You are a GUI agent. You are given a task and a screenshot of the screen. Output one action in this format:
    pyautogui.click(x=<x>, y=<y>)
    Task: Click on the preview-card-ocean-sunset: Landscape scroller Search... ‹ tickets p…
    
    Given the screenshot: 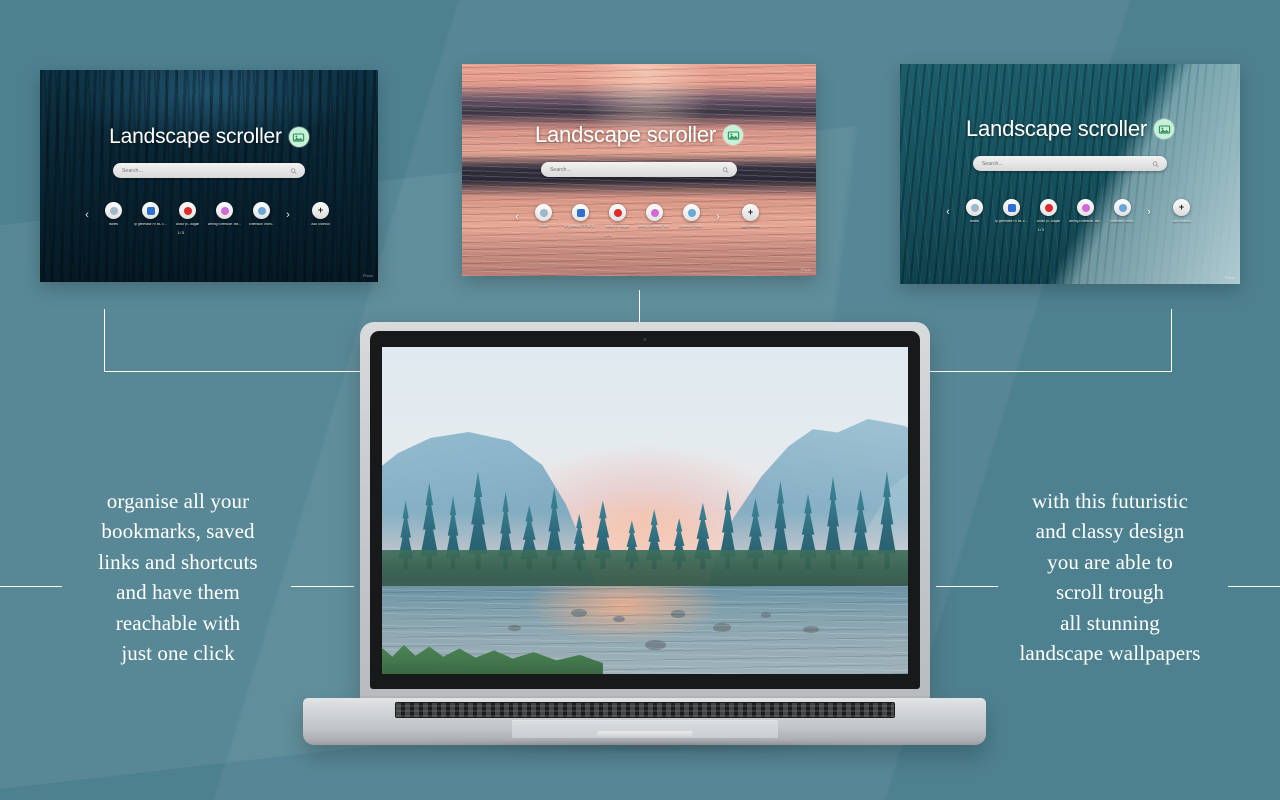 What is the action you would take?
    pyautogui.click(x=639, y=170)
    